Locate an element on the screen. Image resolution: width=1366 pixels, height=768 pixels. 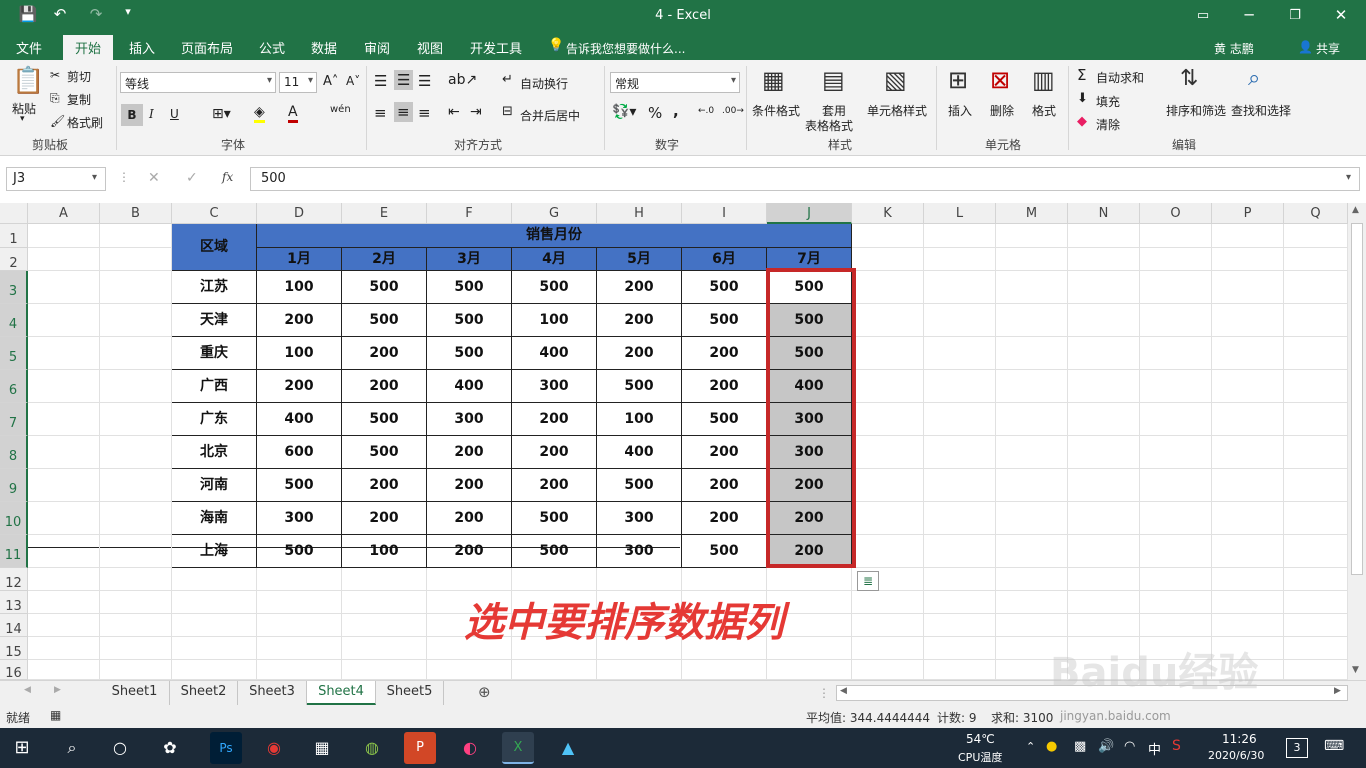
format-cells-icon: ▥ is located at coordinates (1043, 80).